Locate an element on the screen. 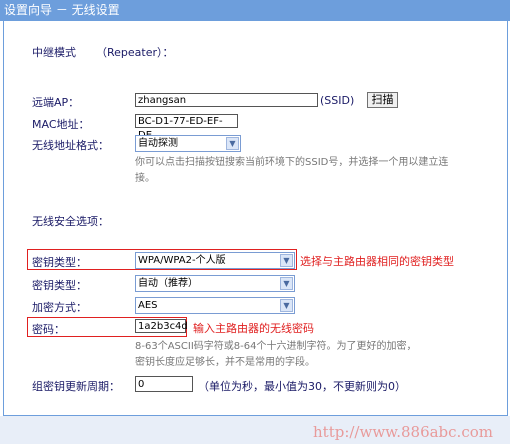 This screenshot has height=444, width=510. rekey-label: 组密钥更新周期： is located at coordinates (76, 386).